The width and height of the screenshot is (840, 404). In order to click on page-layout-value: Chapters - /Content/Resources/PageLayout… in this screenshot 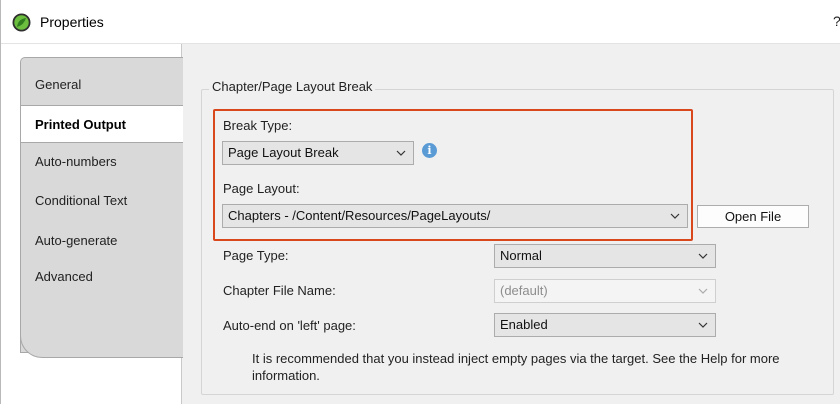, I will do `click(359, 215)`.